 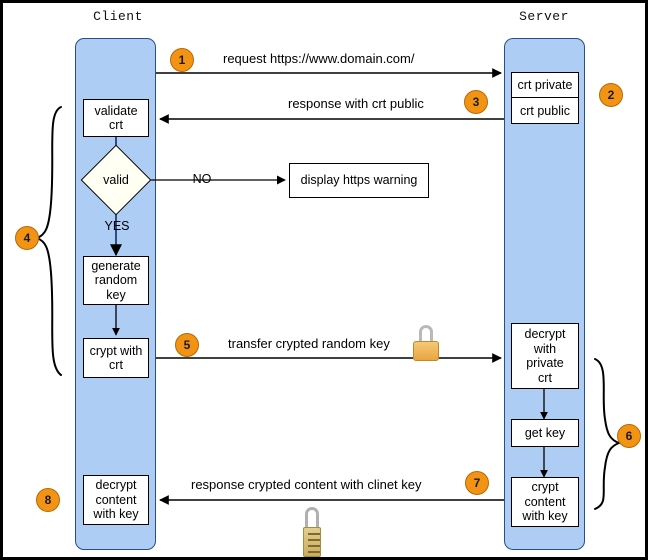 What do you see at coordinates (118, 16) in the screenshot?
I see `lane-title-client: Client` at bounding box center [118, 16].